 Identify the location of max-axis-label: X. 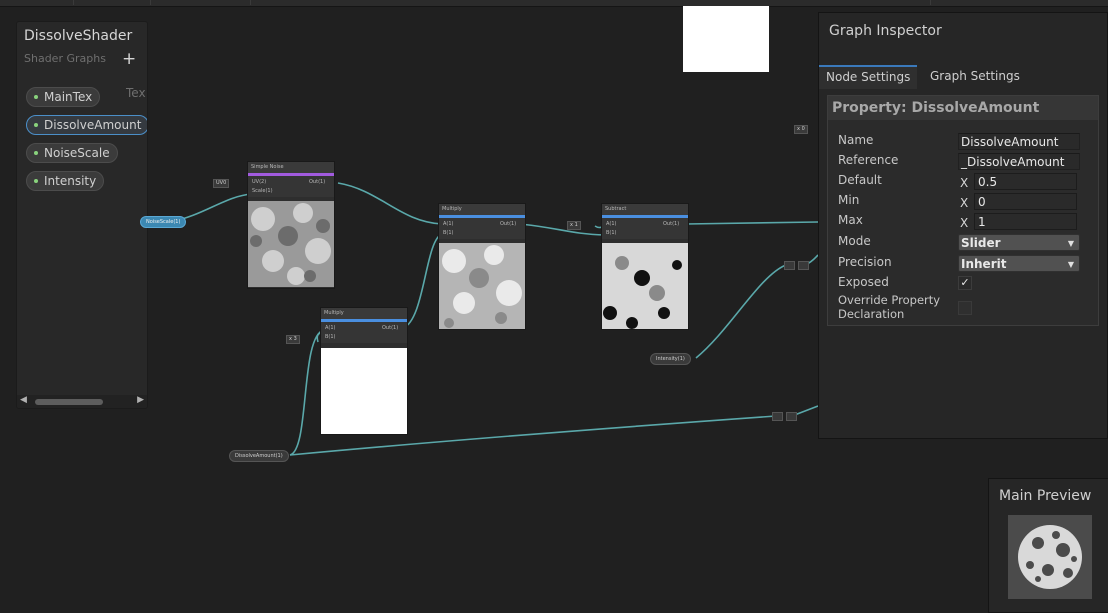
(964, 223).